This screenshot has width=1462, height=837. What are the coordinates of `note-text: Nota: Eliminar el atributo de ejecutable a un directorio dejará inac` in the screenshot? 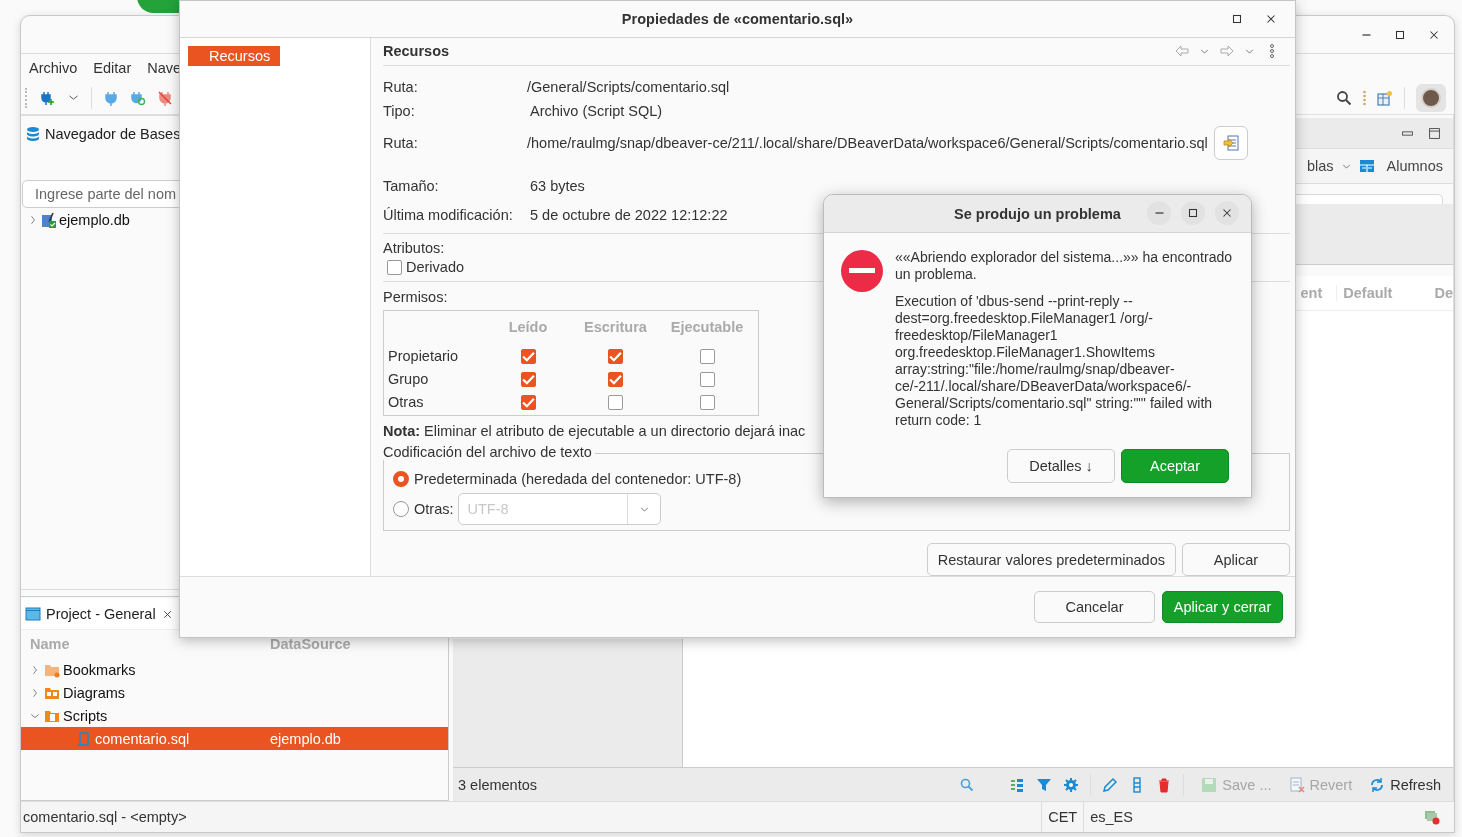 It's located at (595, 431).